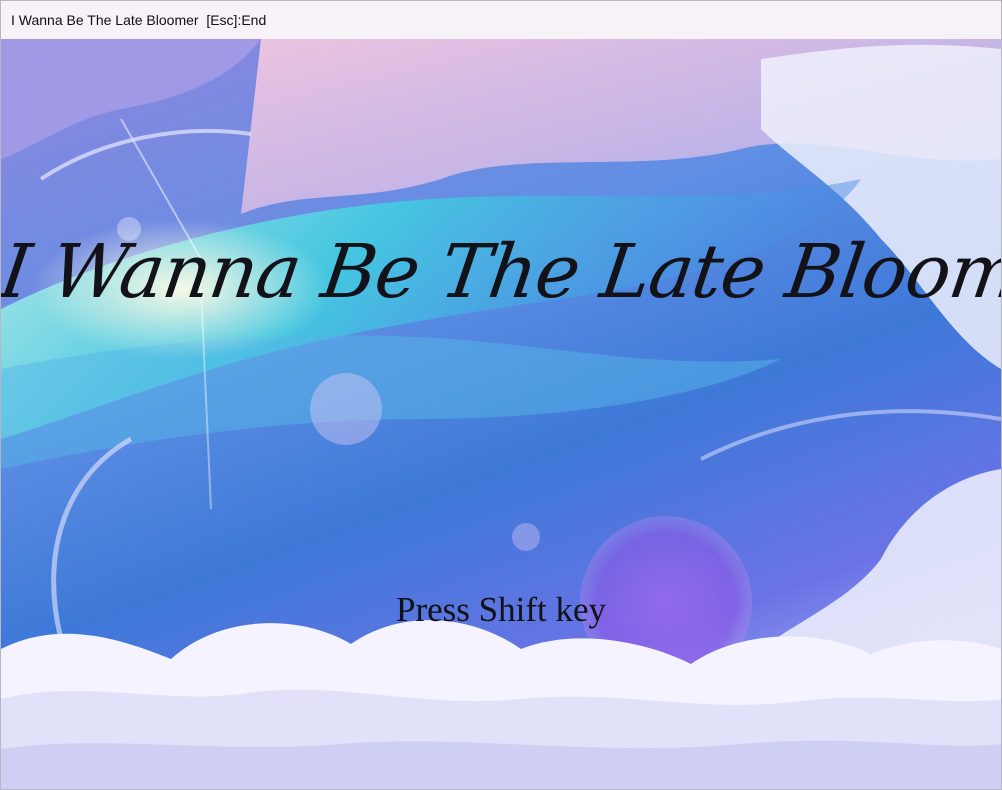 This screenshot has width=1002, height=790. Describe the element at coordinates (501, 609) in the screenshot. I see `start-prompt: Press Shift key` at that location.